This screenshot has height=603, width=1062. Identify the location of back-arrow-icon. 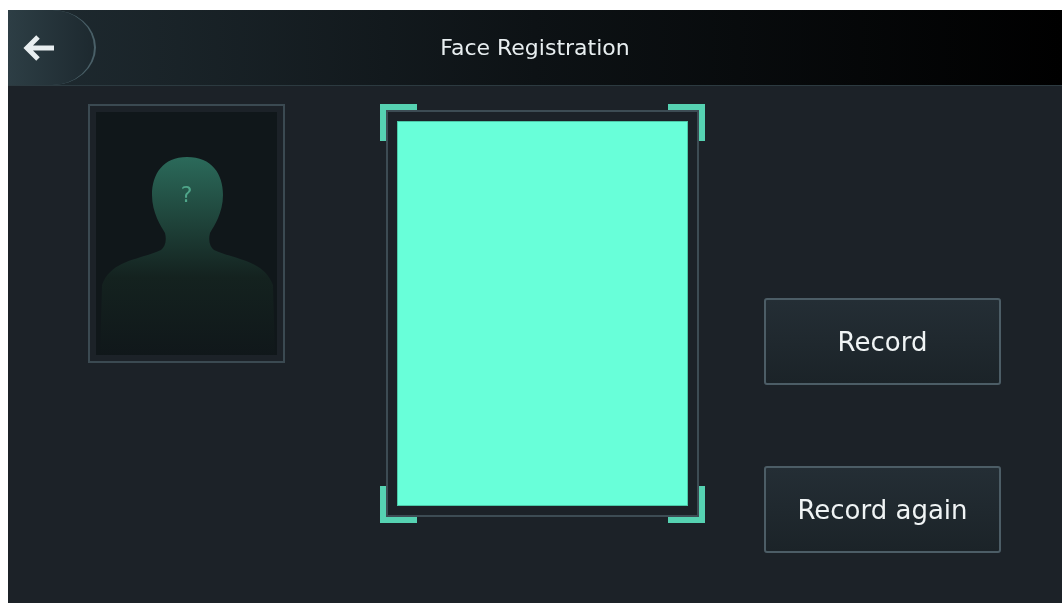
(39, 47).